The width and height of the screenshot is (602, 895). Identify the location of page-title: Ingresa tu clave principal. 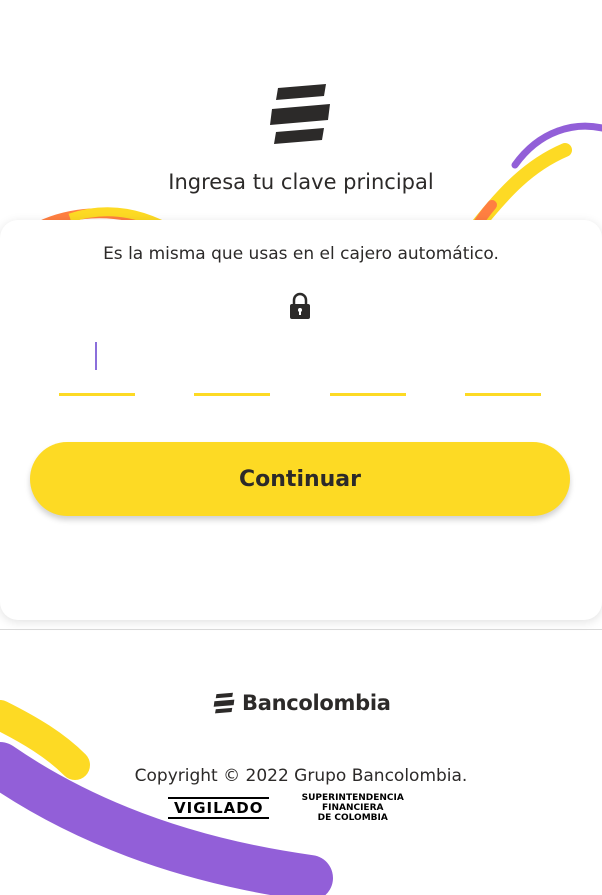
(301, 182).